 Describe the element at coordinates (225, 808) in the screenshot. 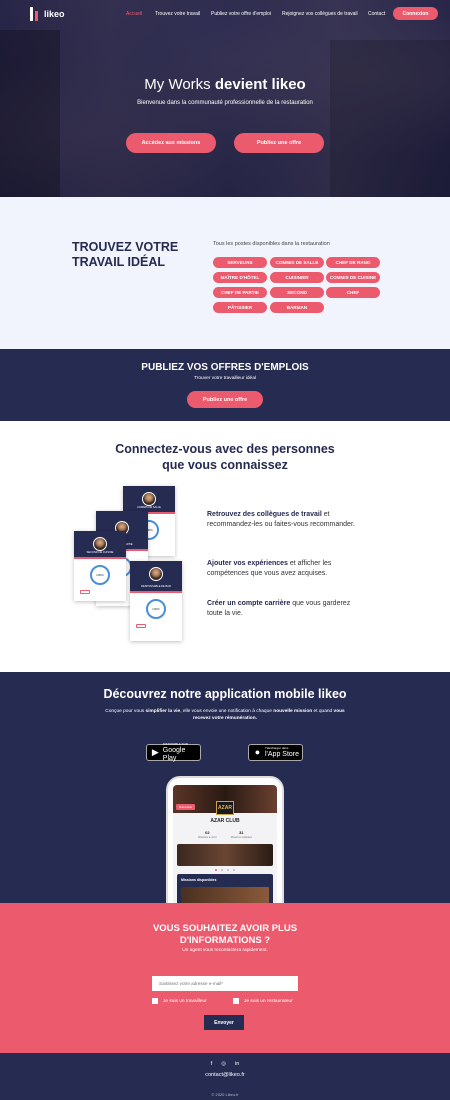

I see `club-logo: AZAR` at that location.